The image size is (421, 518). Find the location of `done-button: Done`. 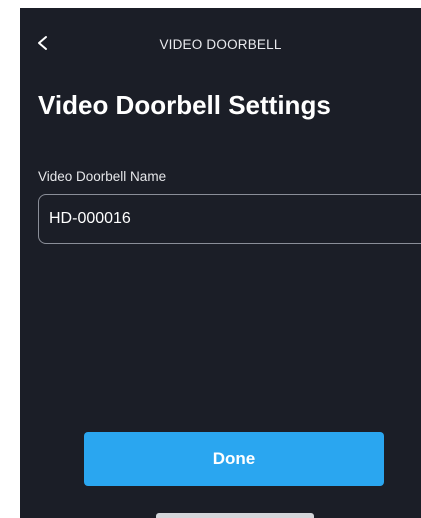

done-button: Done is located at coordinates (234, 459).